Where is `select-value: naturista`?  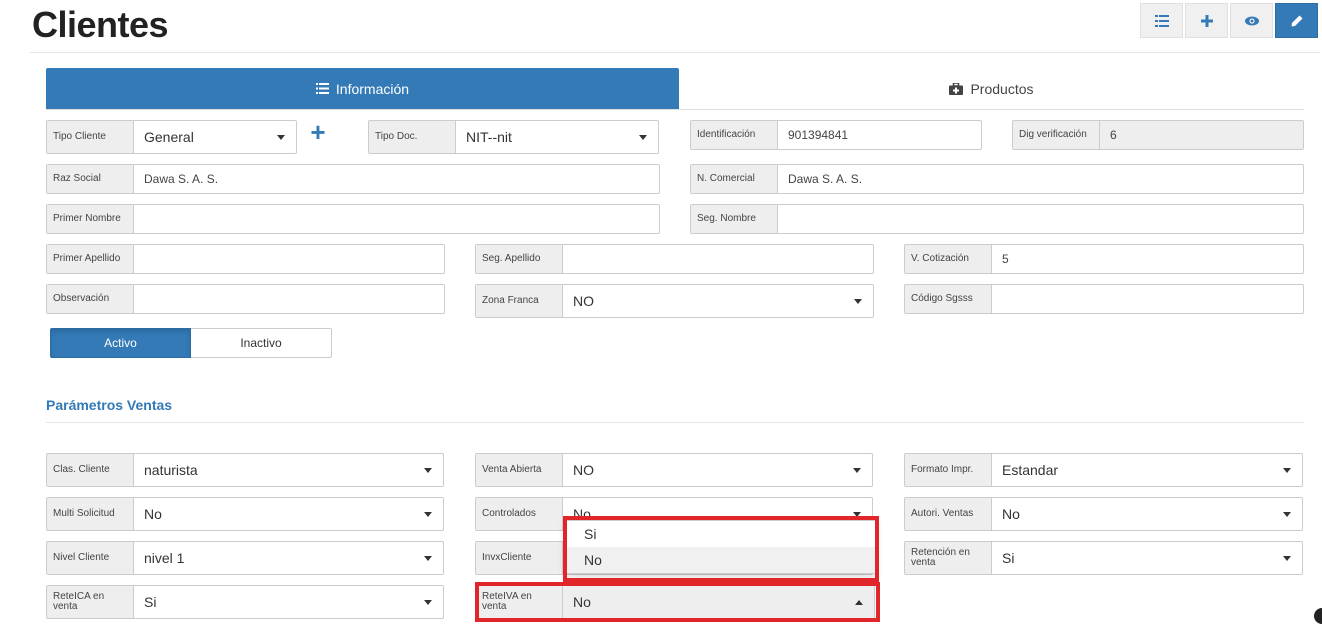 select-value: naturista is located at coordinates (171, 470).